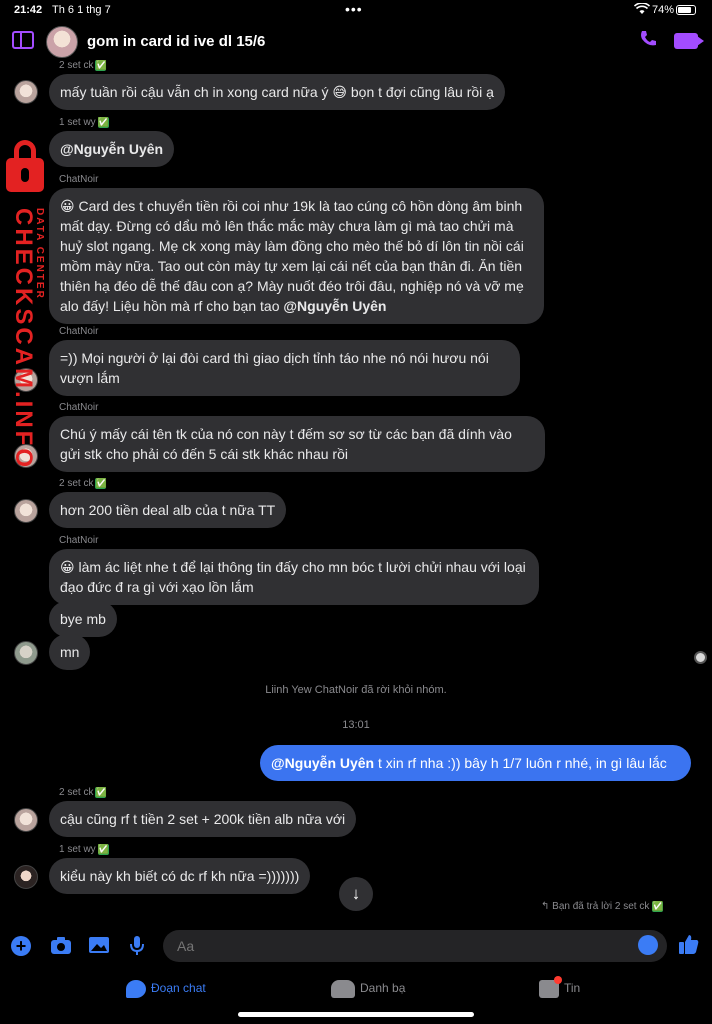 Image resolution: width=712 pixels, height=1024 pixels. I want to click on watermark-subtext: DATA CENTER, so click(39, 254).